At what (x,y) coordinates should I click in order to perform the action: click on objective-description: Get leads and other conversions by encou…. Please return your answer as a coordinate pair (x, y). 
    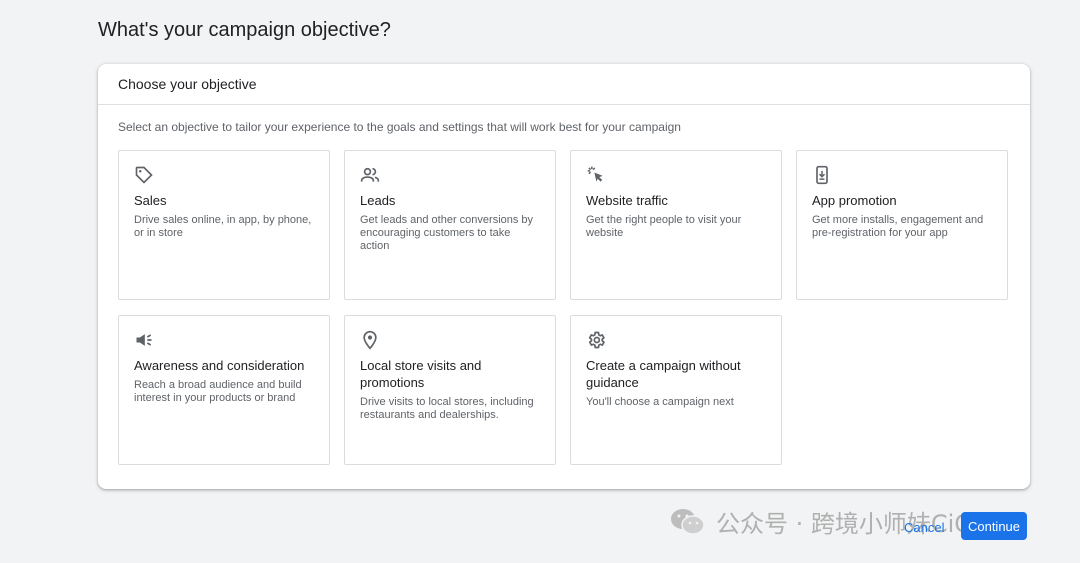
    Looking at the image, I should click on (447, 233).